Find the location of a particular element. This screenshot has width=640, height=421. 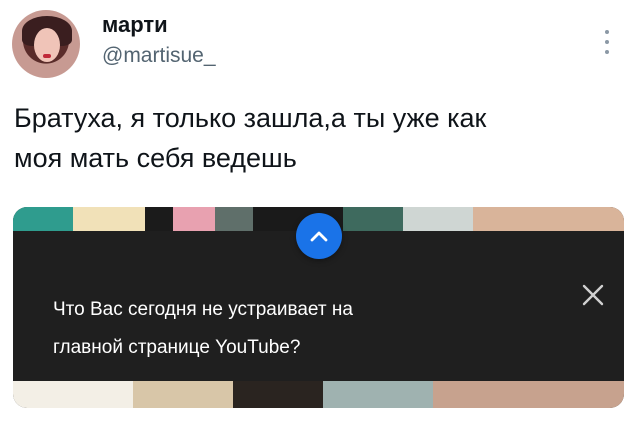

collapse-button is located at coordinates (319, 236).